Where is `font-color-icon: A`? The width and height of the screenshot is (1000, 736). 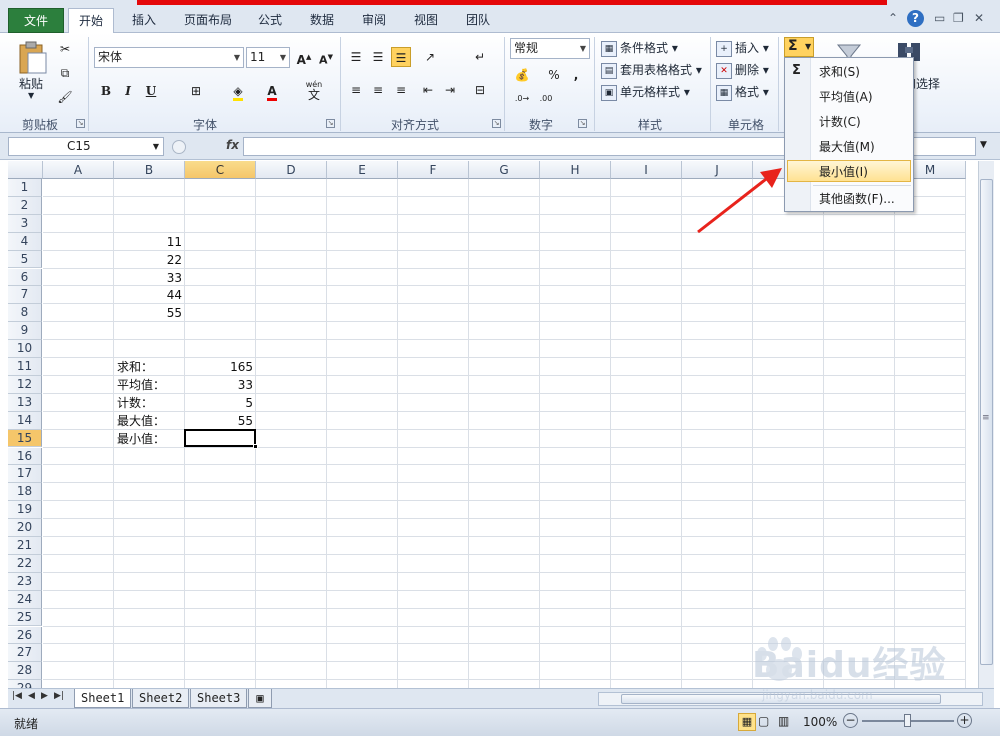 font-color-icon: A is located at coordinates (272, 91).